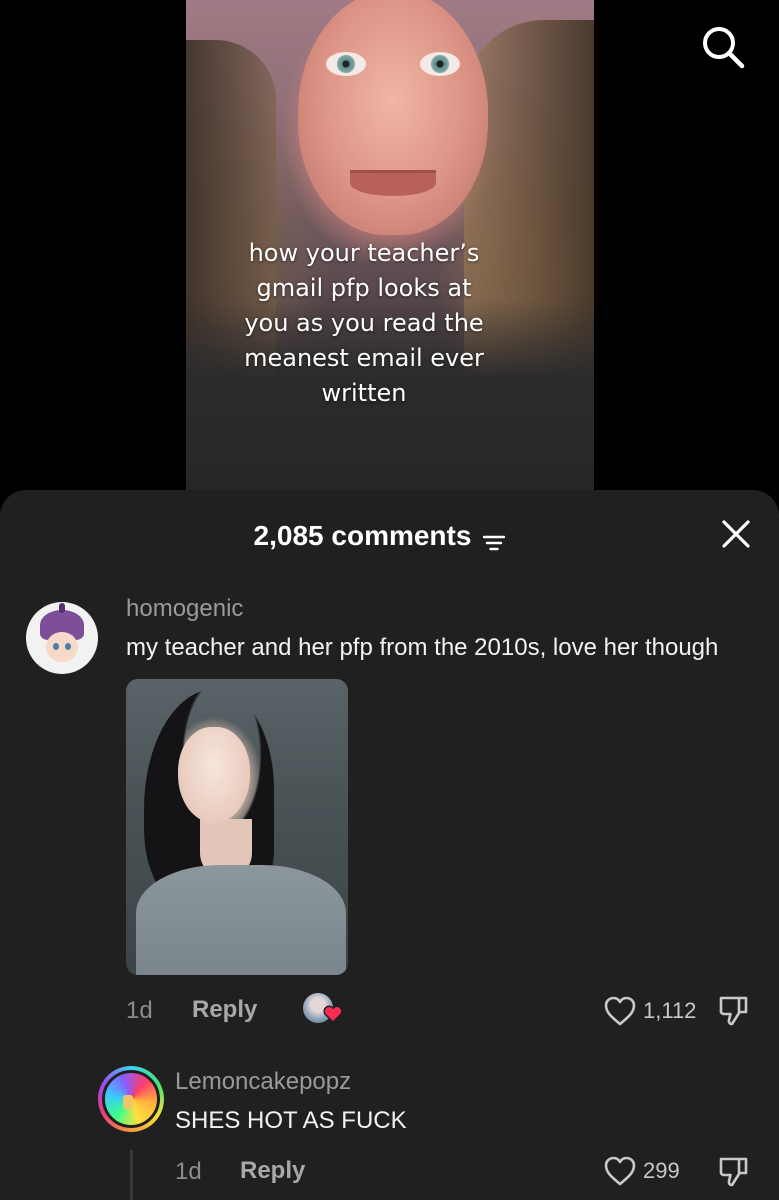  I want to click on creator-liked-badge, so click(324, 1009).